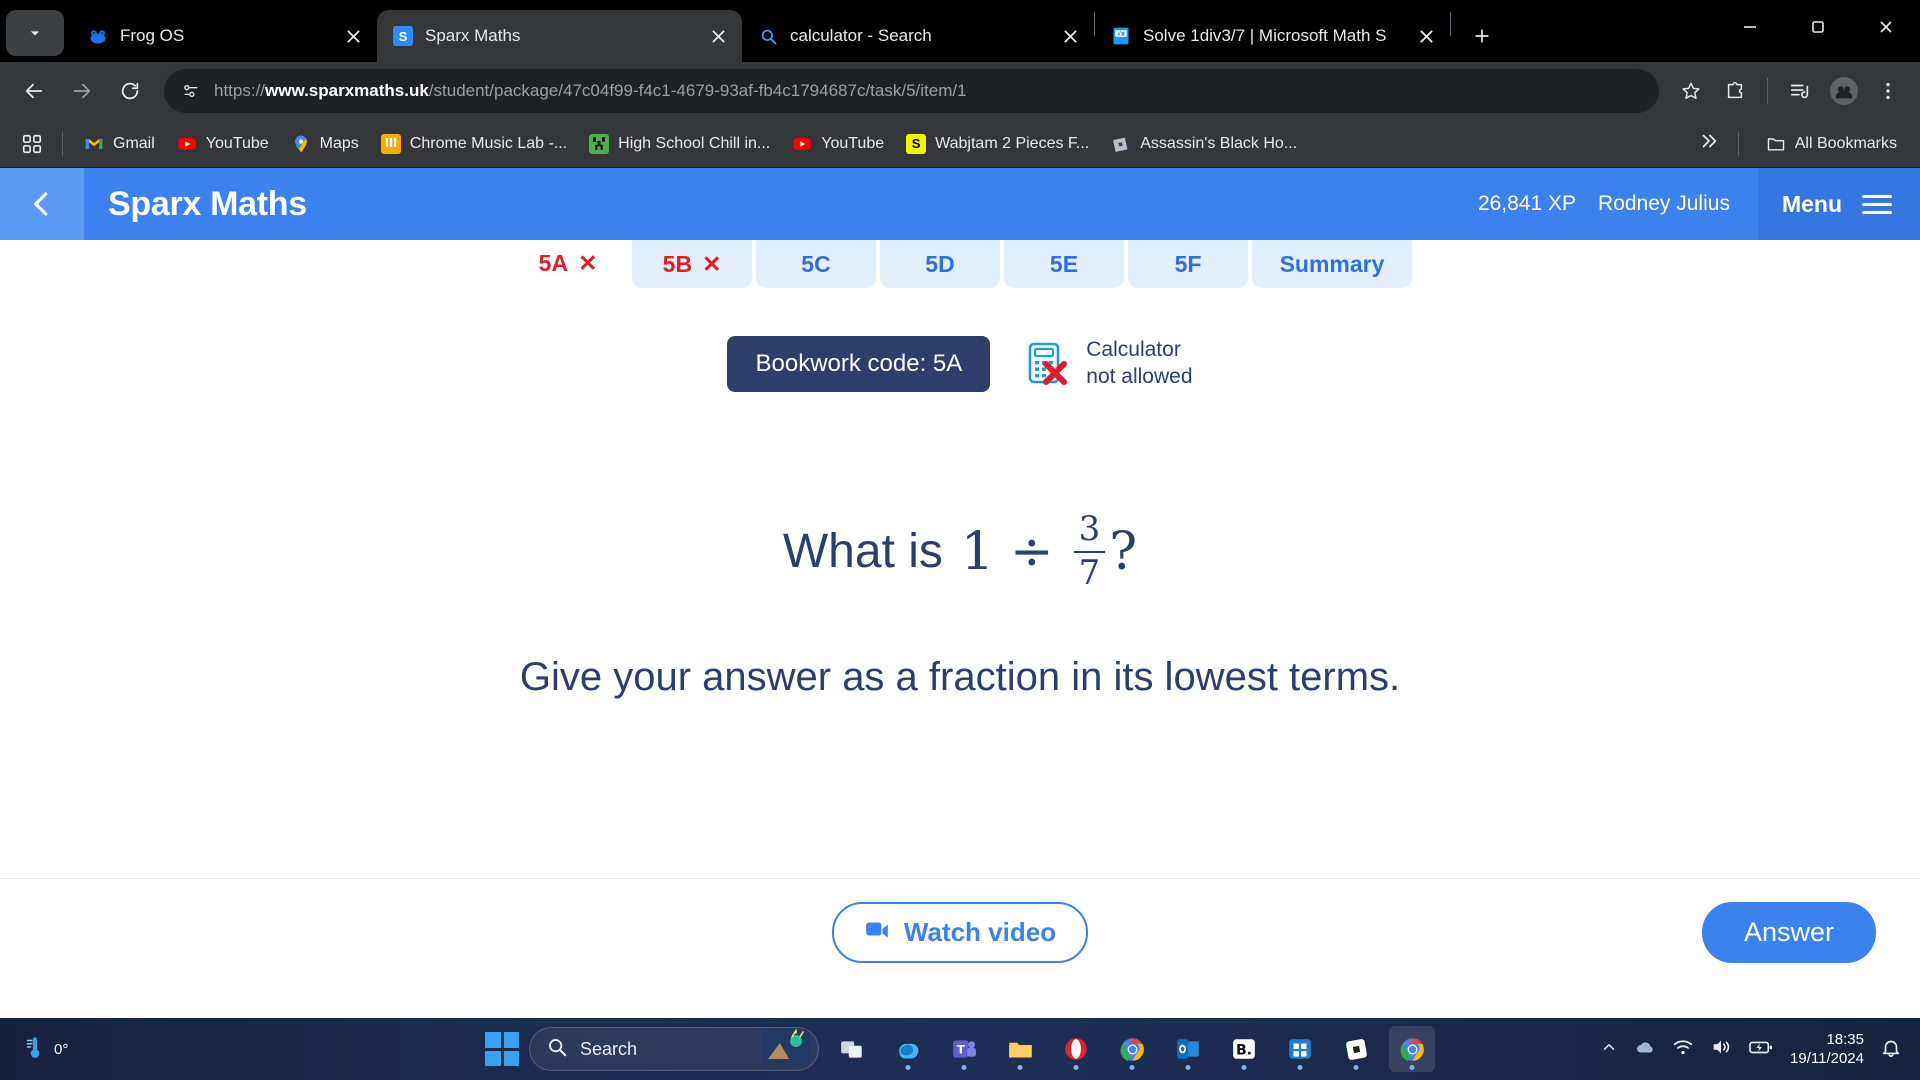 This screenshot has height=1080, width=1920. Describe the element at coordinates (207, 203) in the screenshot. I see `sparx-brand-title: Sparx Maths` at that location.